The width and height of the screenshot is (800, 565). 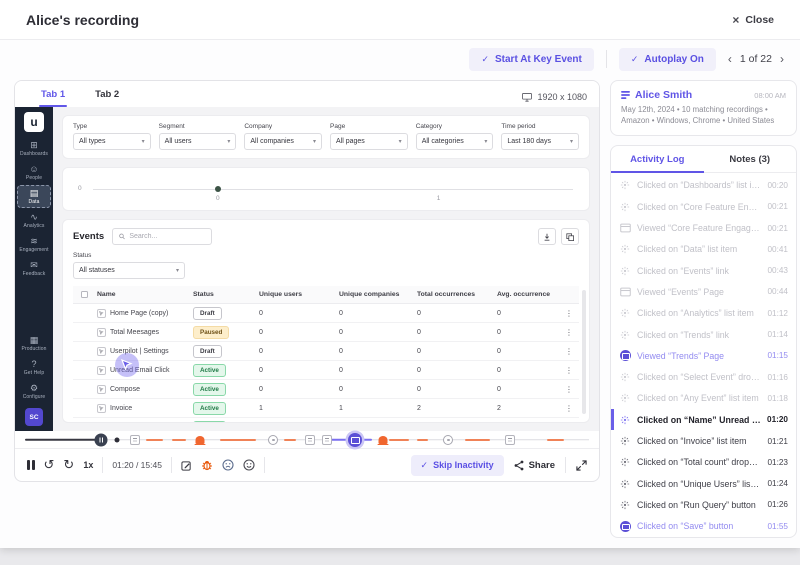 I want to click on activity-log-item: Clicked on “Select Event” dropdown 01:16, so click(x=703, y=376).